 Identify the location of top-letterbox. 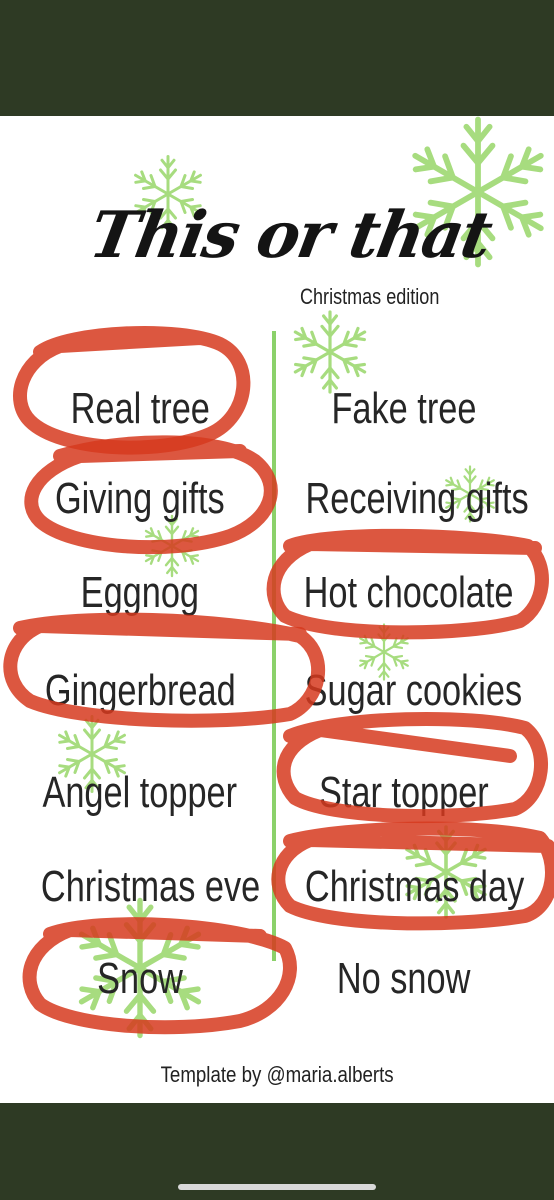
(277, 58).